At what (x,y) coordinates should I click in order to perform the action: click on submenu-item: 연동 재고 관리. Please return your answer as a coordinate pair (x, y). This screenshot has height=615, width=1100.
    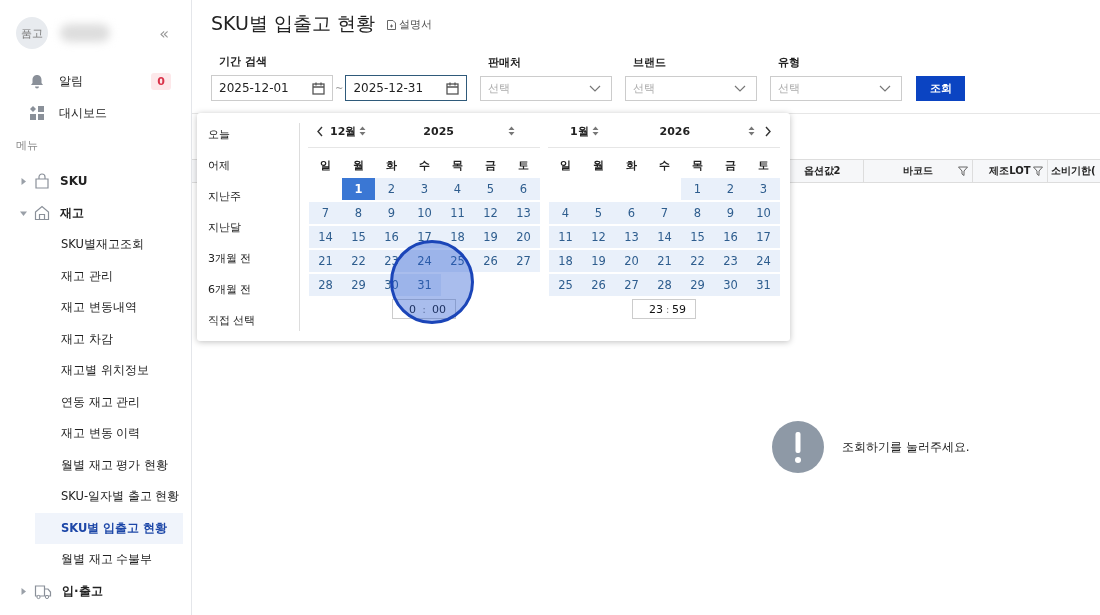
    Looking at the image, I should click on (109, 402).